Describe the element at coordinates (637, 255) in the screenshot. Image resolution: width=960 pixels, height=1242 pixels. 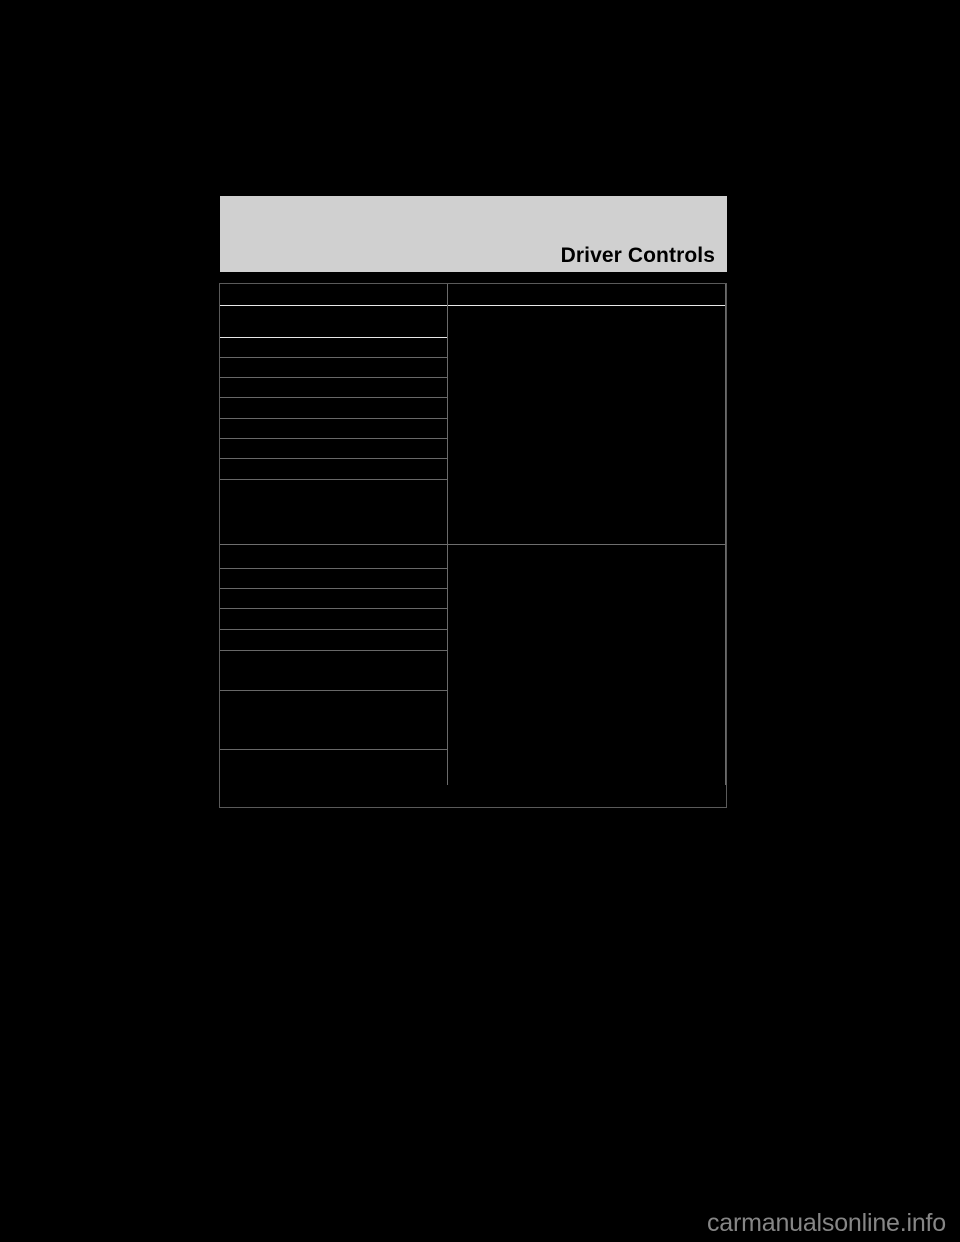
I see `page-title: Driver Controls` at that location.